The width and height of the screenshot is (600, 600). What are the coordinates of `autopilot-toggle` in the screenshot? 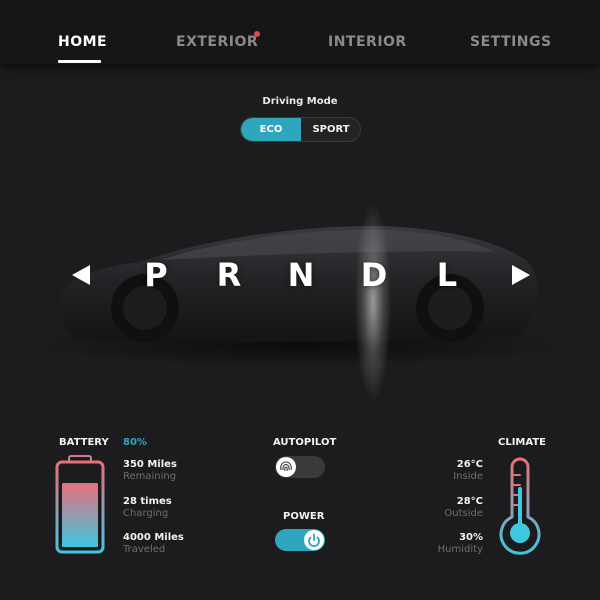 It's located at (300, 467).